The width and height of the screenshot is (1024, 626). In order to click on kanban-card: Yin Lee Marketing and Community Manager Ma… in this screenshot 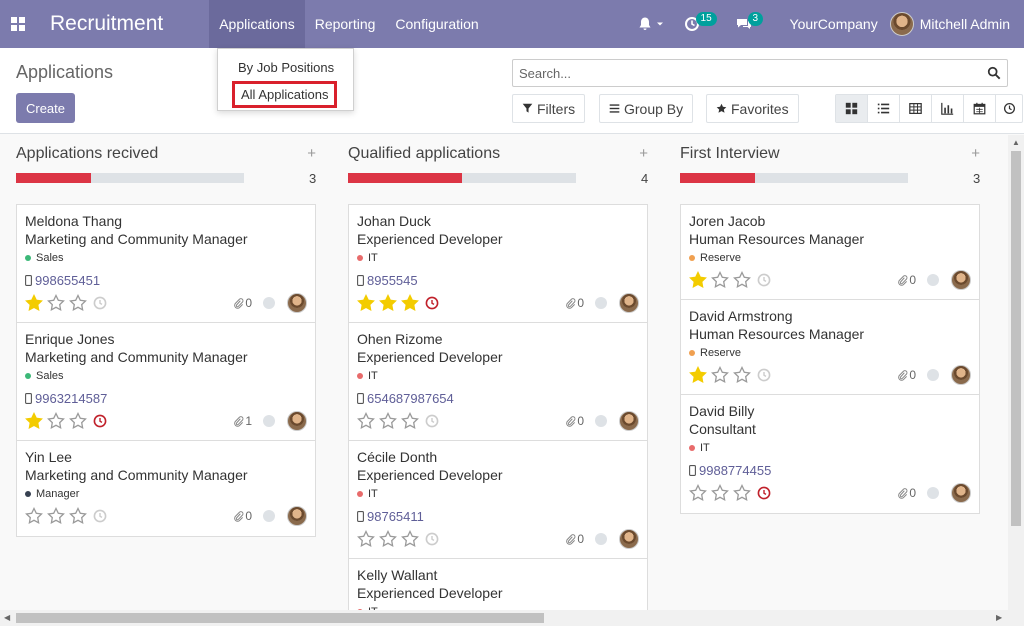, I will do `click(166, 488)`.